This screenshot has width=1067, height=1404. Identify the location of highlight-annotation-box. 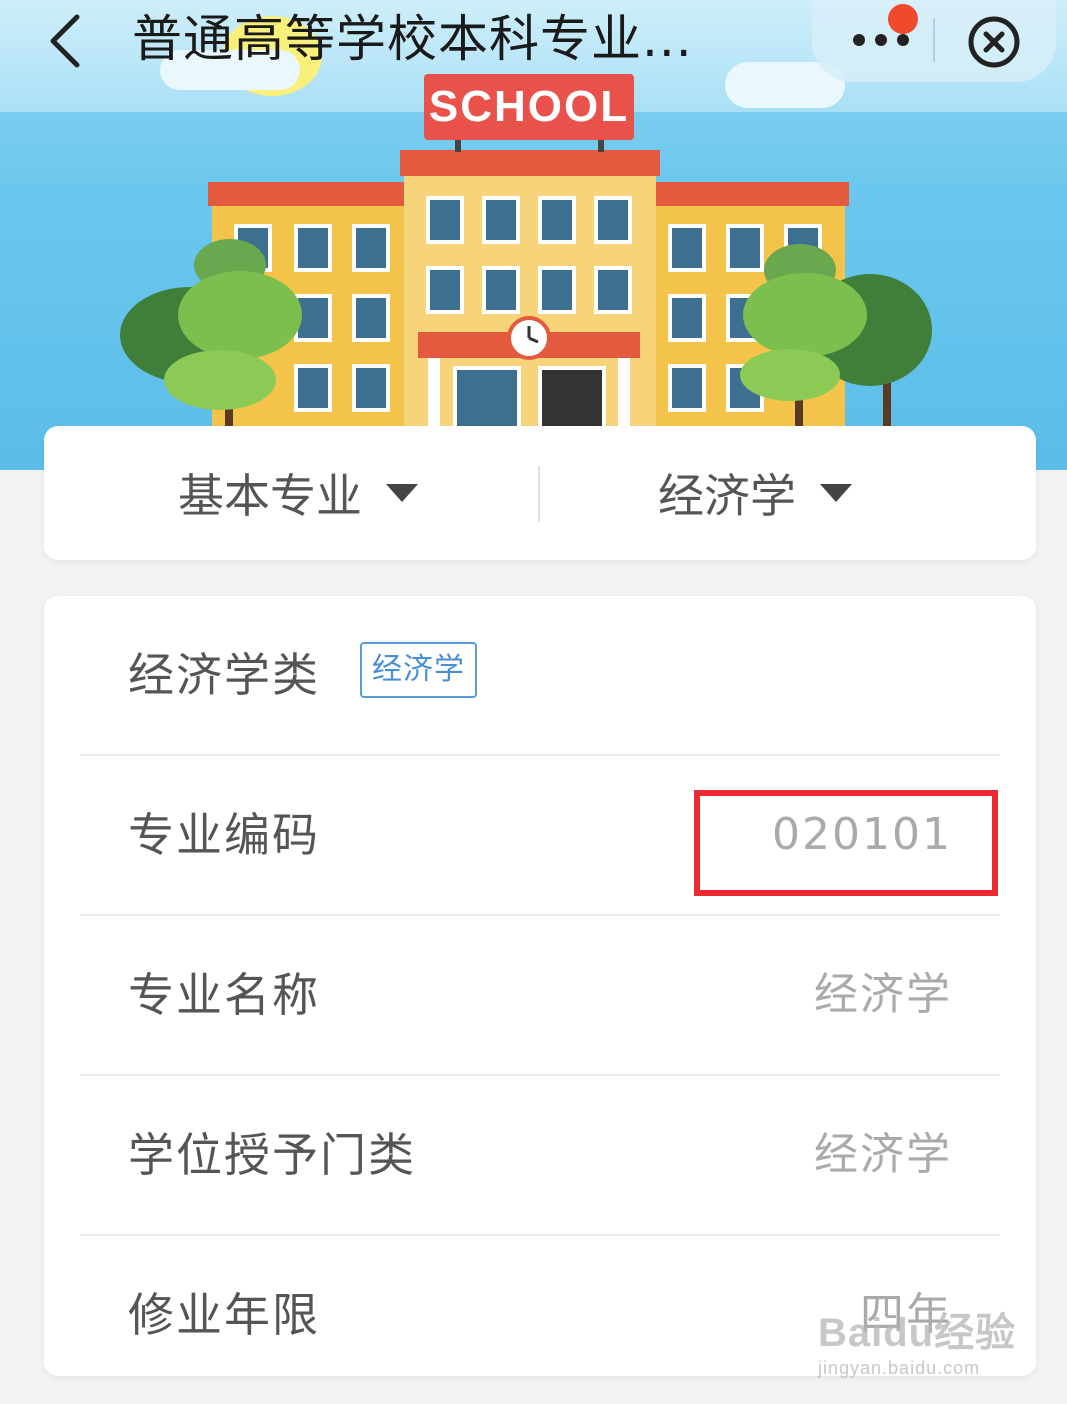
(846, 843).